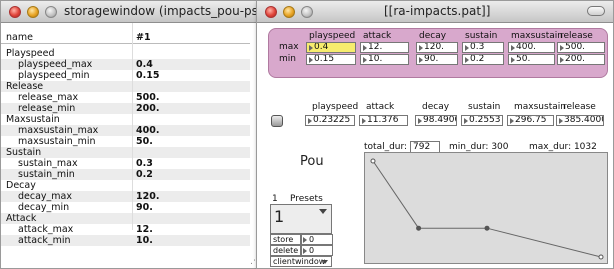 The image size is (614, 269). Describe the element at coordinates (144, 174) in the screenshot. I see `row-value: 0.2` at that location.